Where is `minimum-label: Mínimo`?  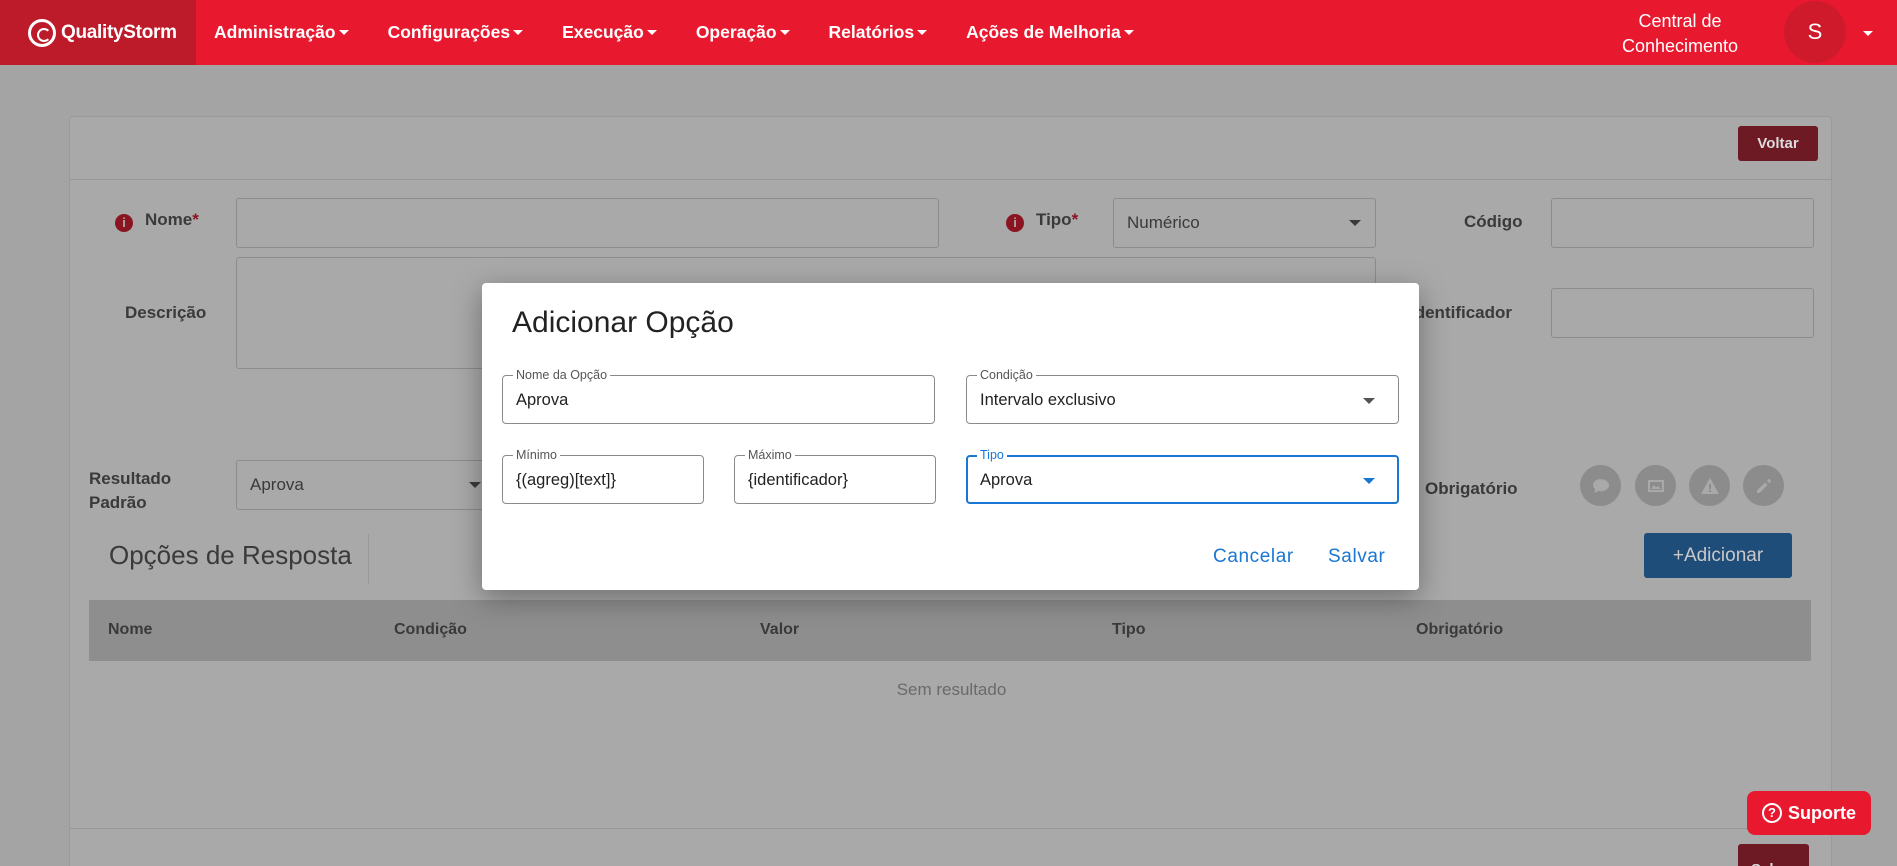 minimum-label: Mínimo is located at coordinates (536, 455).